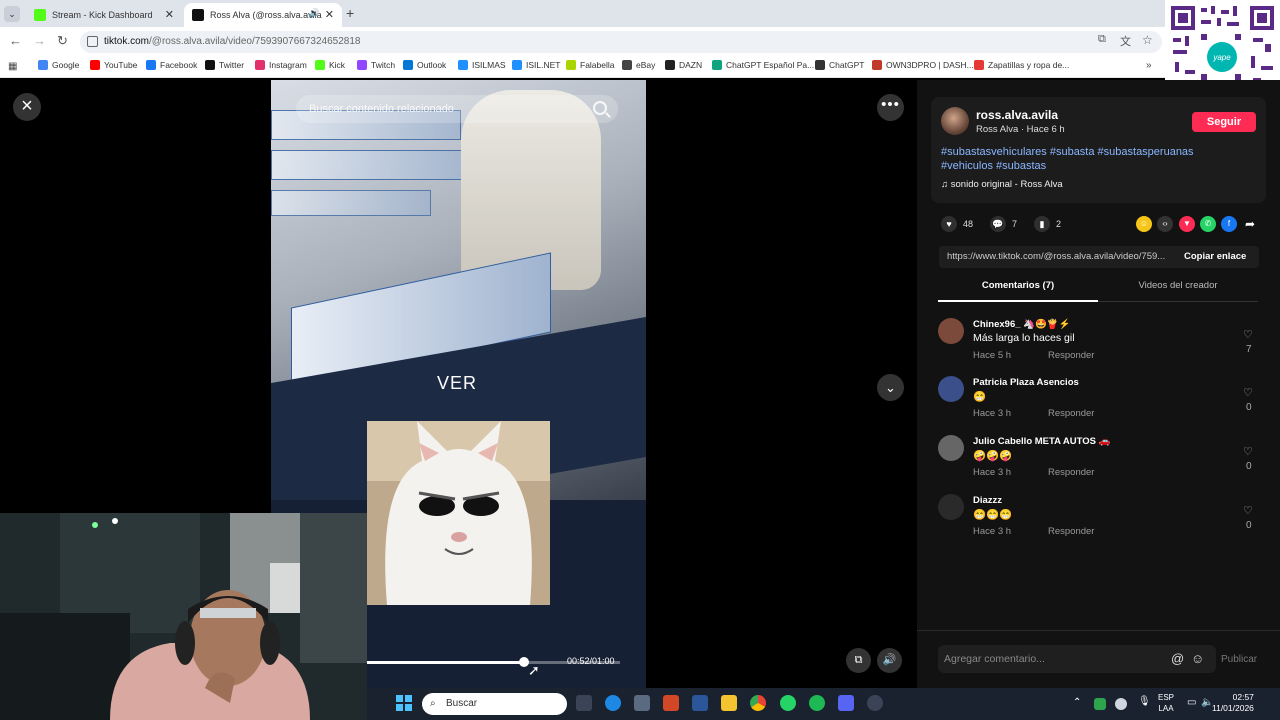  I want to click on more-options-button: •••, so click(890, 107).